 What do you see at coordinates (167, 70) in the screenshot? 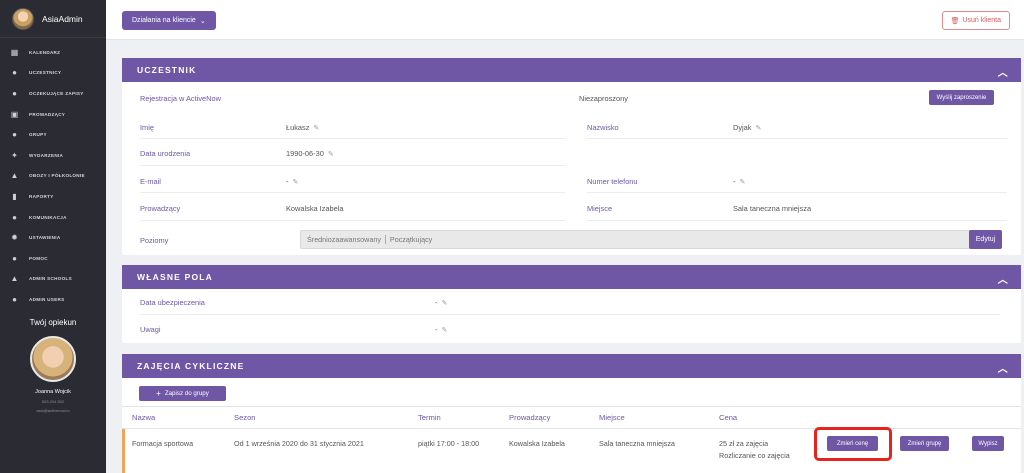
I see `participant-panel-title: UCZESTNIK` at bounding box center [167, 70].